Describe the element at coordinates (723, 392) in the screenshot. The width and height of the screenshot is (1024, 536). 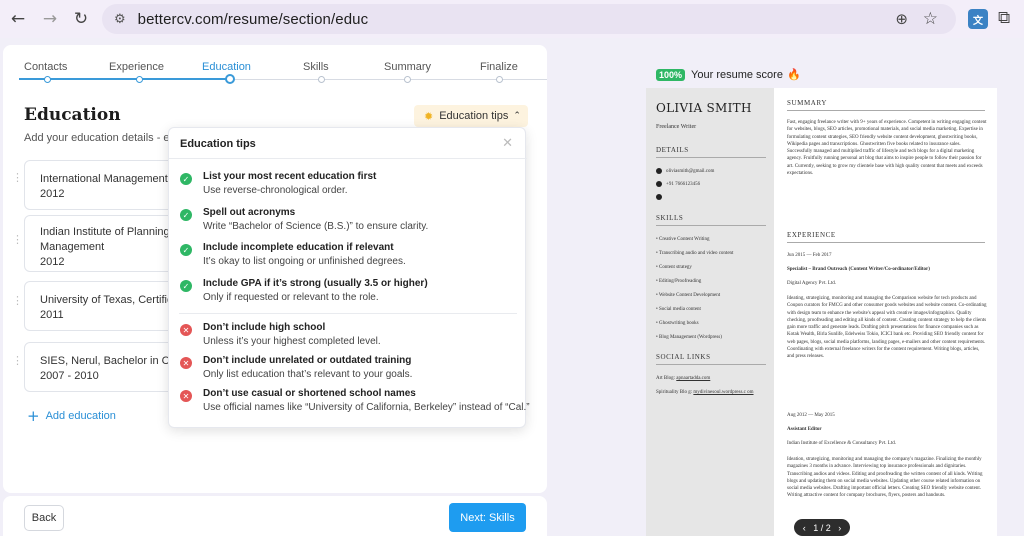
I see `social-link: mydivinesoul.wordpress.c om` at that location.